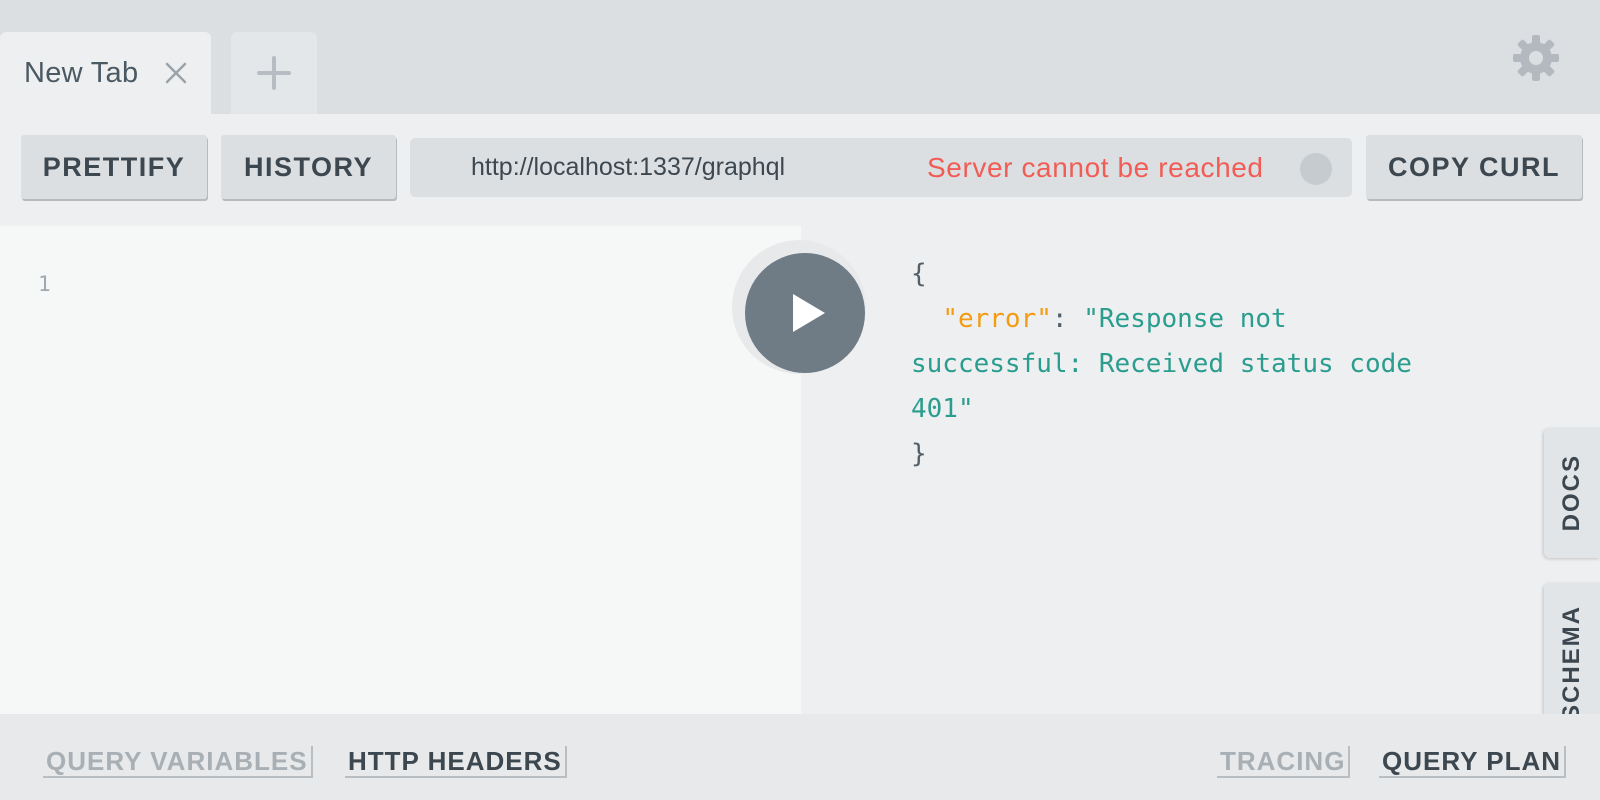  What do you see at coordinates (919, 274) in the screenshot?
I see `json-open-brace: {` at bounding box center [919, 274].